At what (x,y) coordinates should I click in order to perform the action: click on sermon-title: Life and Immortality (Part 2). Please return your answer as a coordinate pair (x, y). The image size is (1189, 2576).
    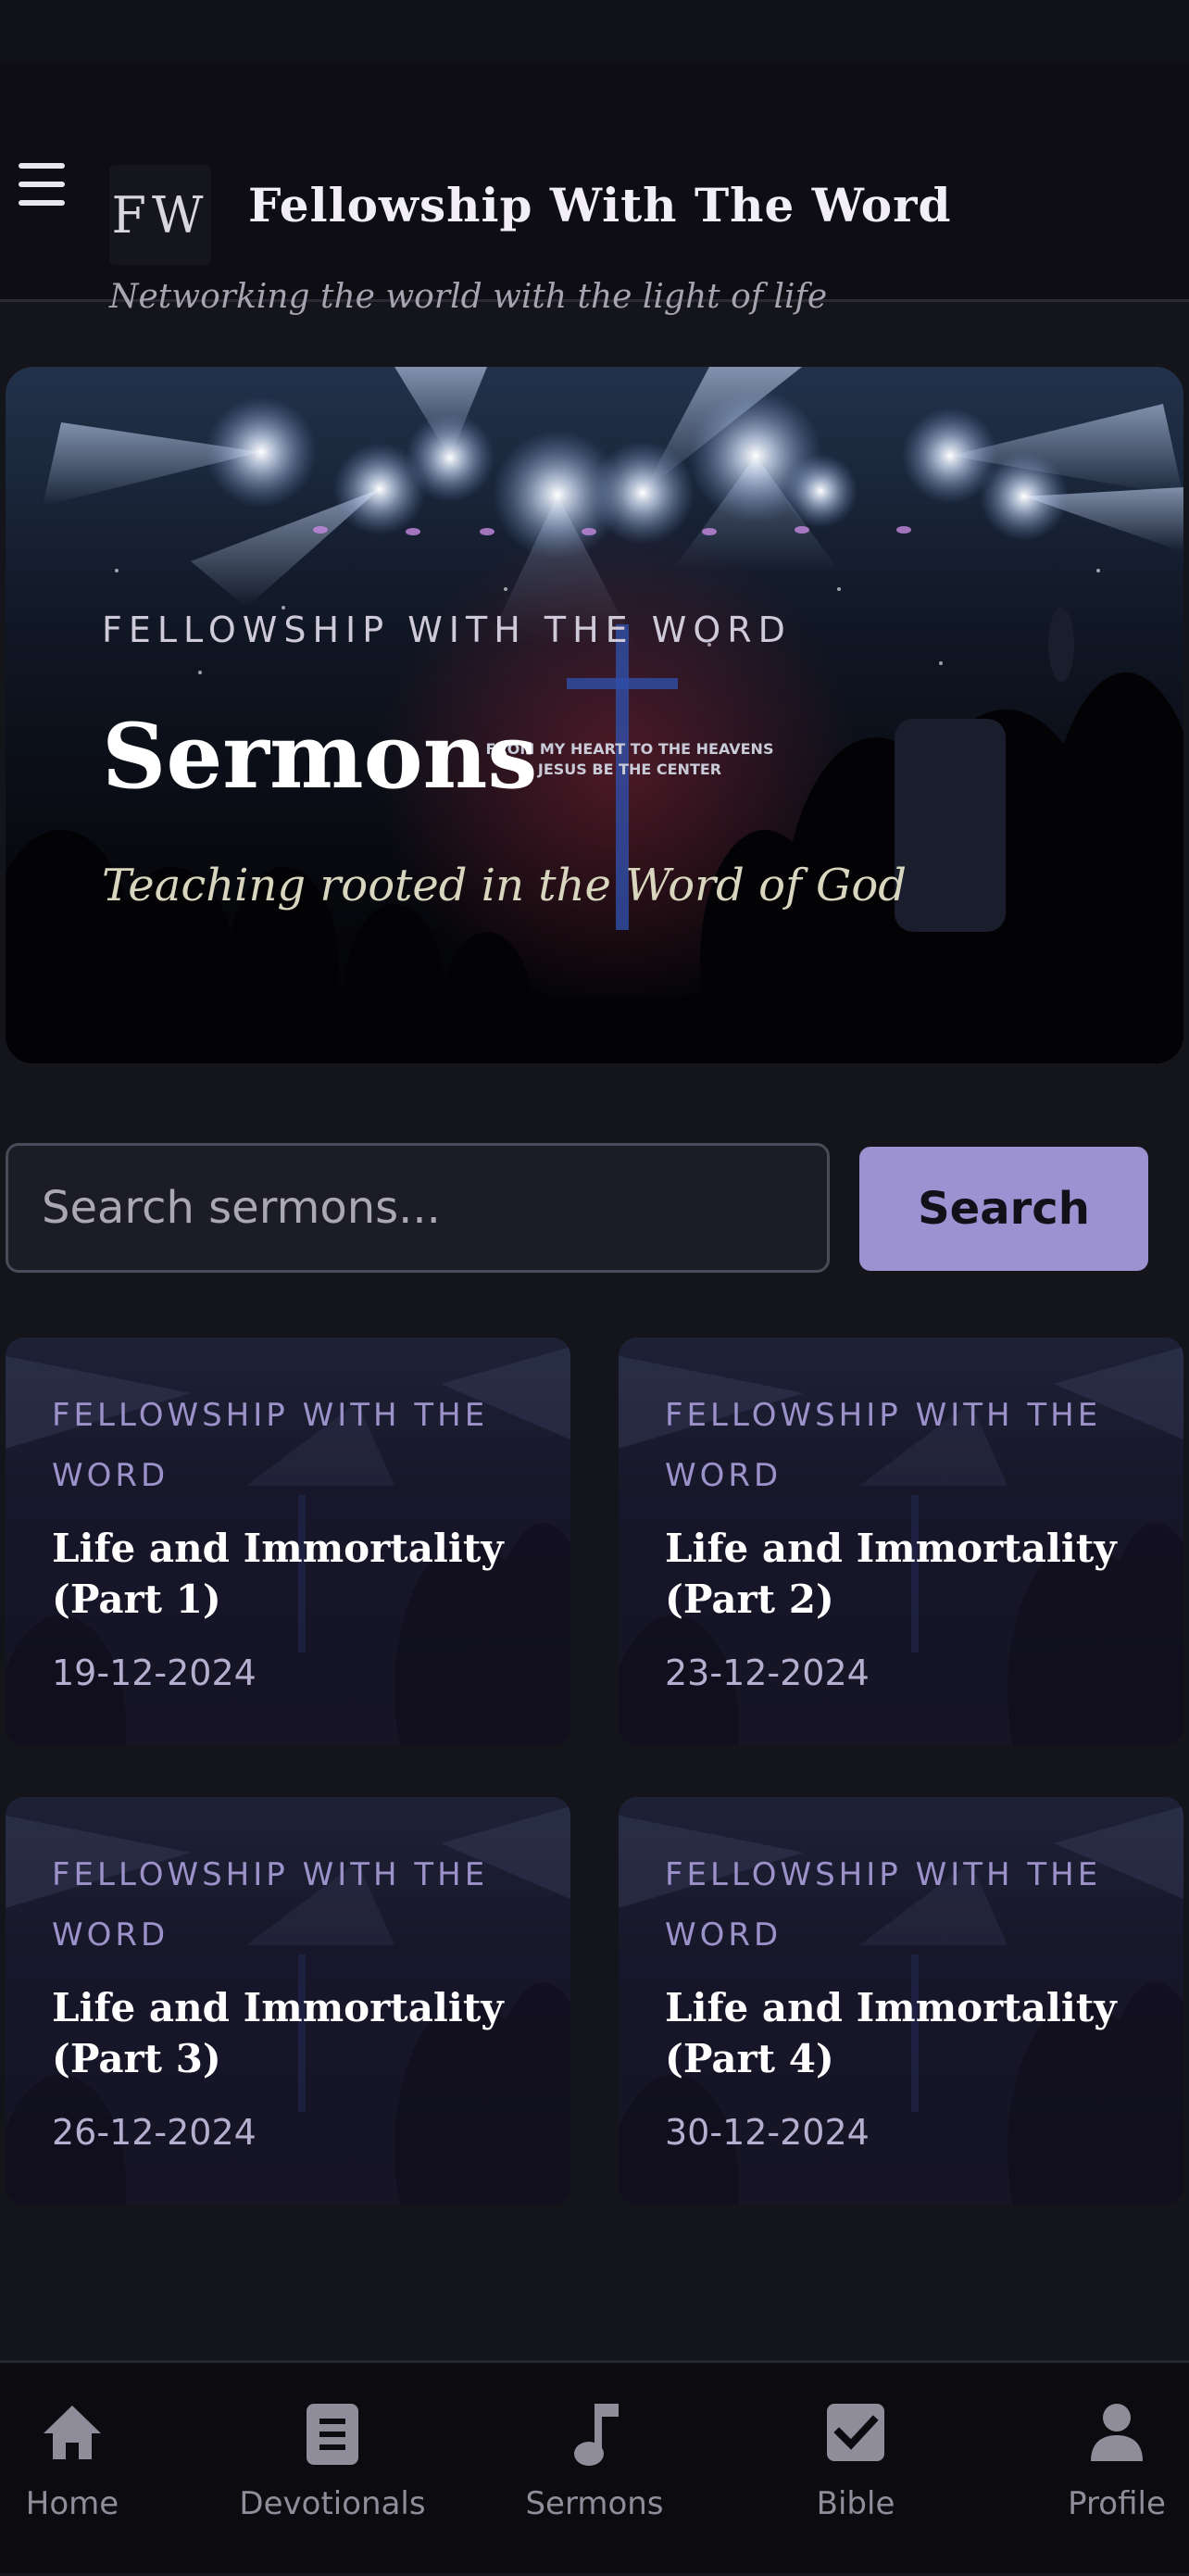
    Looking at the image, I should click on (891, 1574).